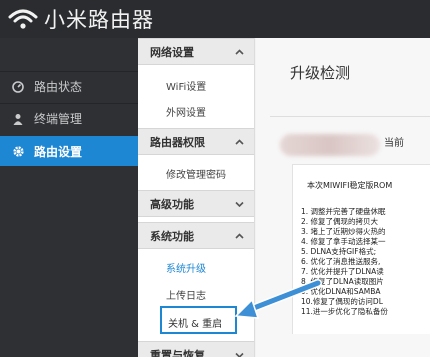 The width and height of the screenshot is (430, 357). I want to click on shutdown-restart-highlight: 关机 & 重启, so click(198, 320).